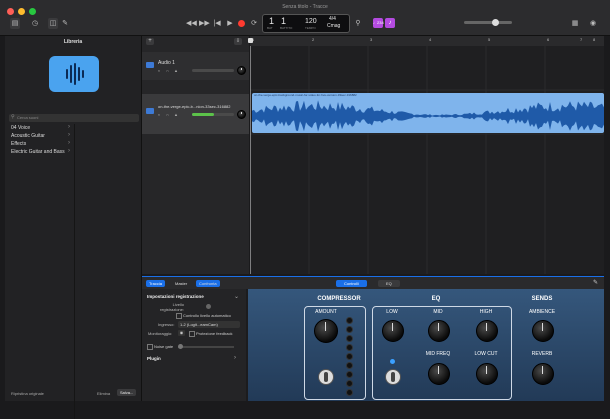 This screenshot has width=610, height=419. I want to click on lcd-tempo-label: TEMPO, so click(310, 28).